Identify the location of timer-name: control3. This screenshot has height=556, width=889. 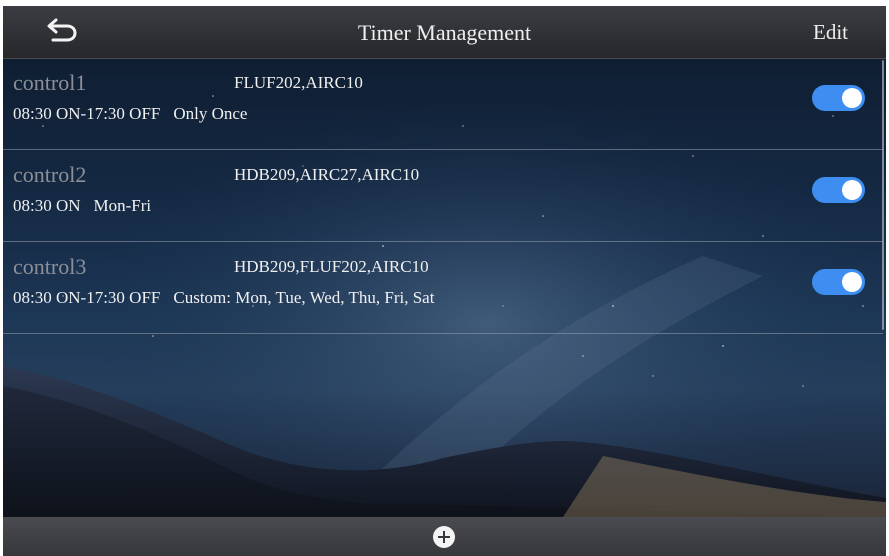
(50, 266).